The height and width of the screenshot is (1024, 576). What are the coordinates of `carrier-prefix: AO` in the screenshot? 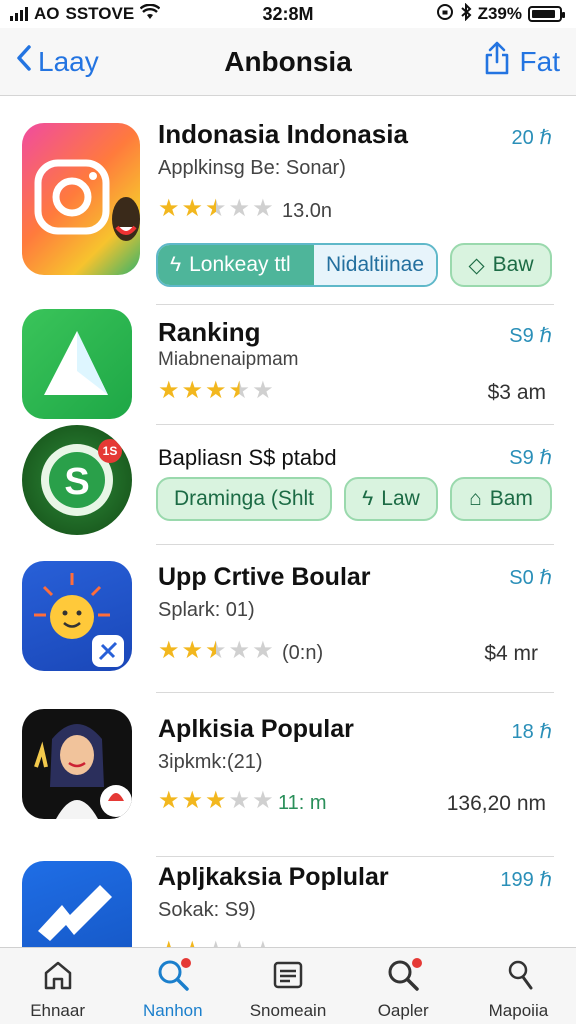 It's located at (47, 13).